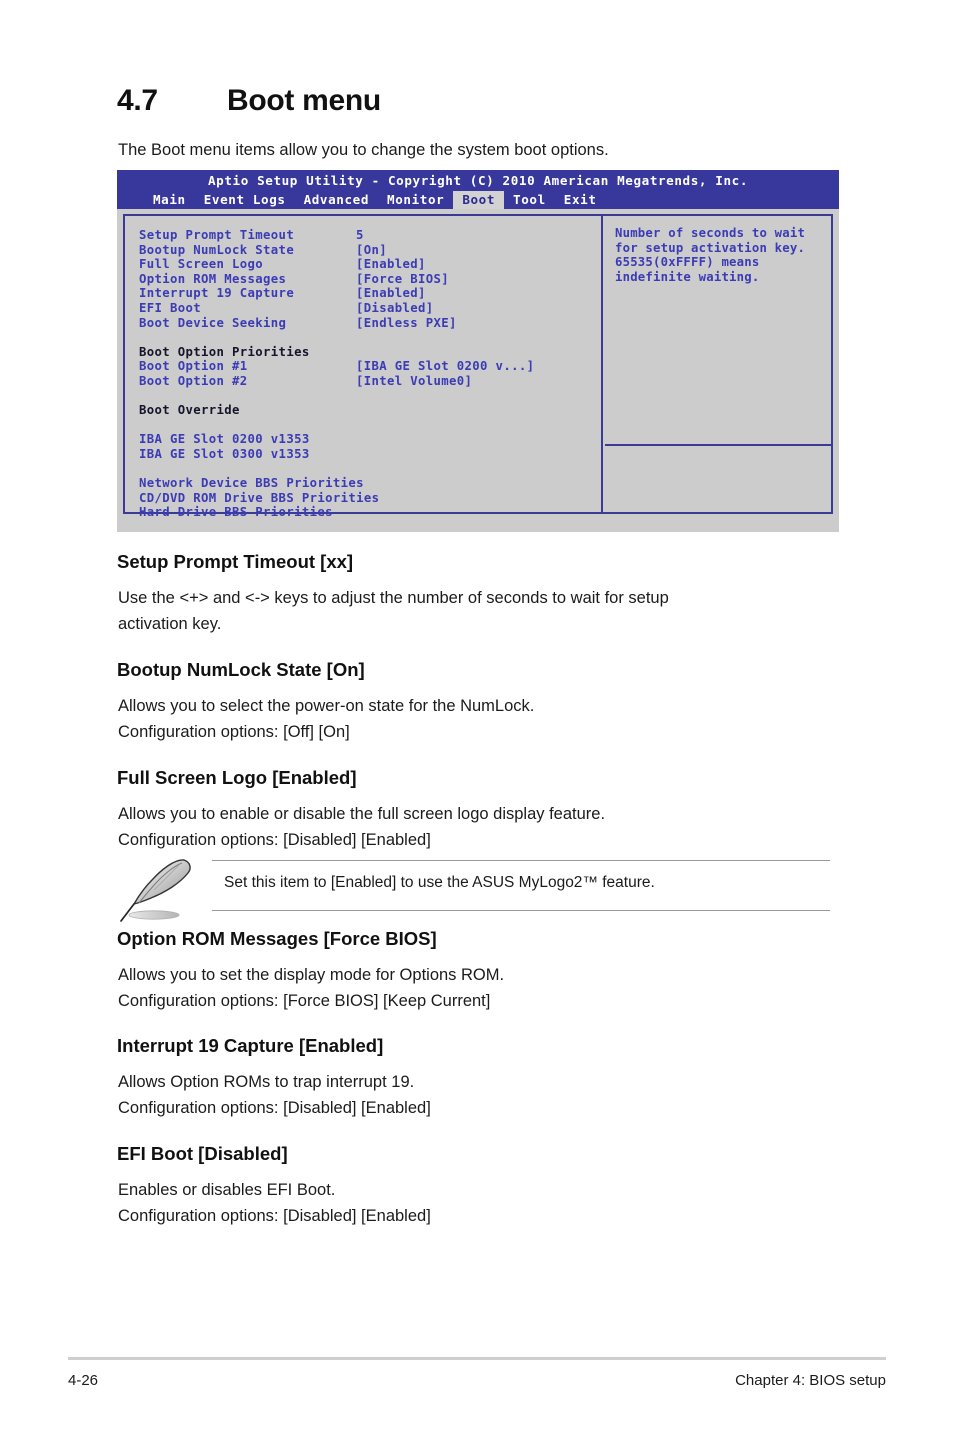 The height and width of the screenshot is (1438, 954). What do you see at coordinates (201, 264) in the screenshot?
I see `setting-label: Full Screen Logo` at bounding box center [201, 264].